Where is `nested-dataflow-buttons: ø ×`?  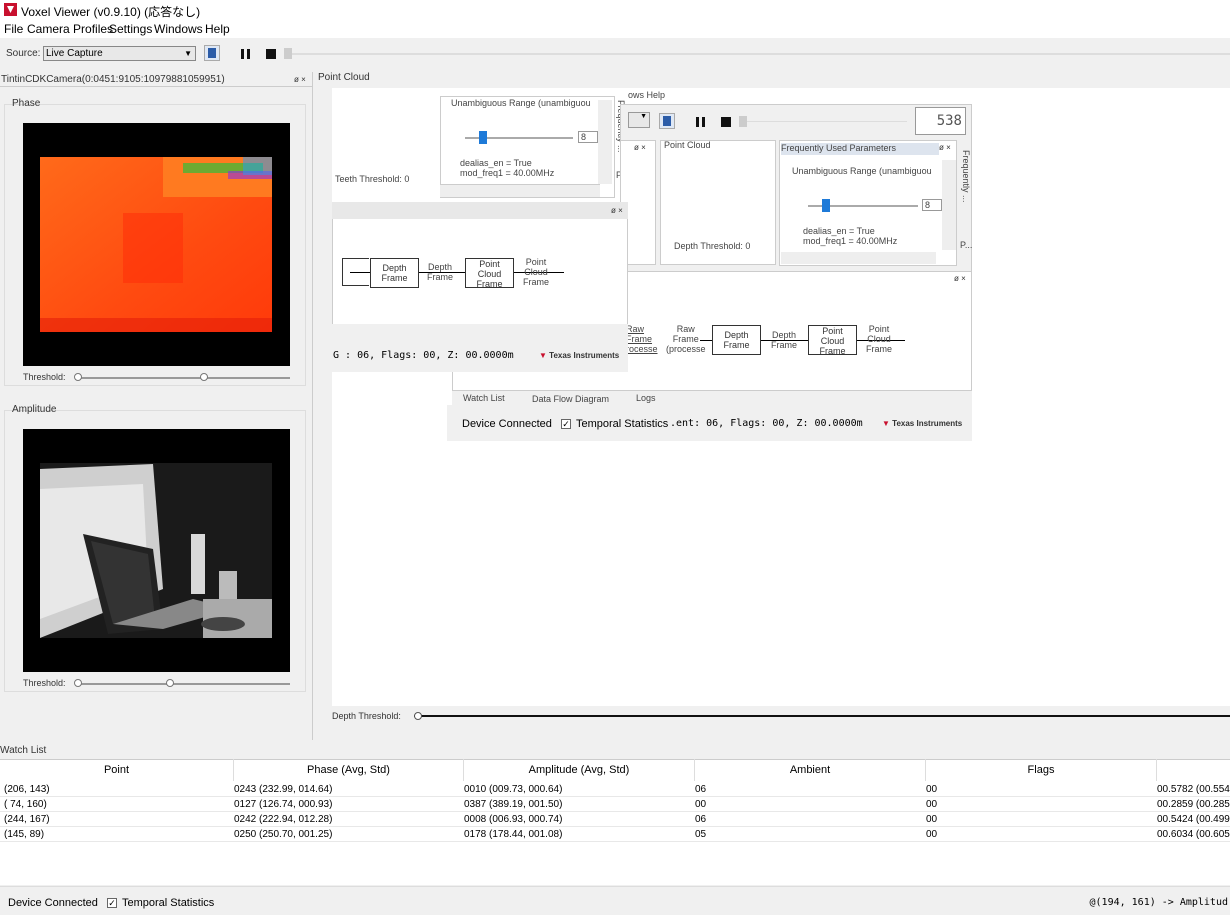 nested-dataflow-buttons: ø × is located at coordinates (960, 278).